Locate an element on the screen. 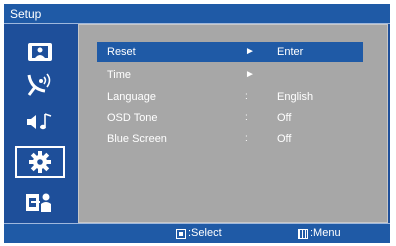 This screenshot has width=396, height=246. picture-icon is located at coordinates (40, 52).